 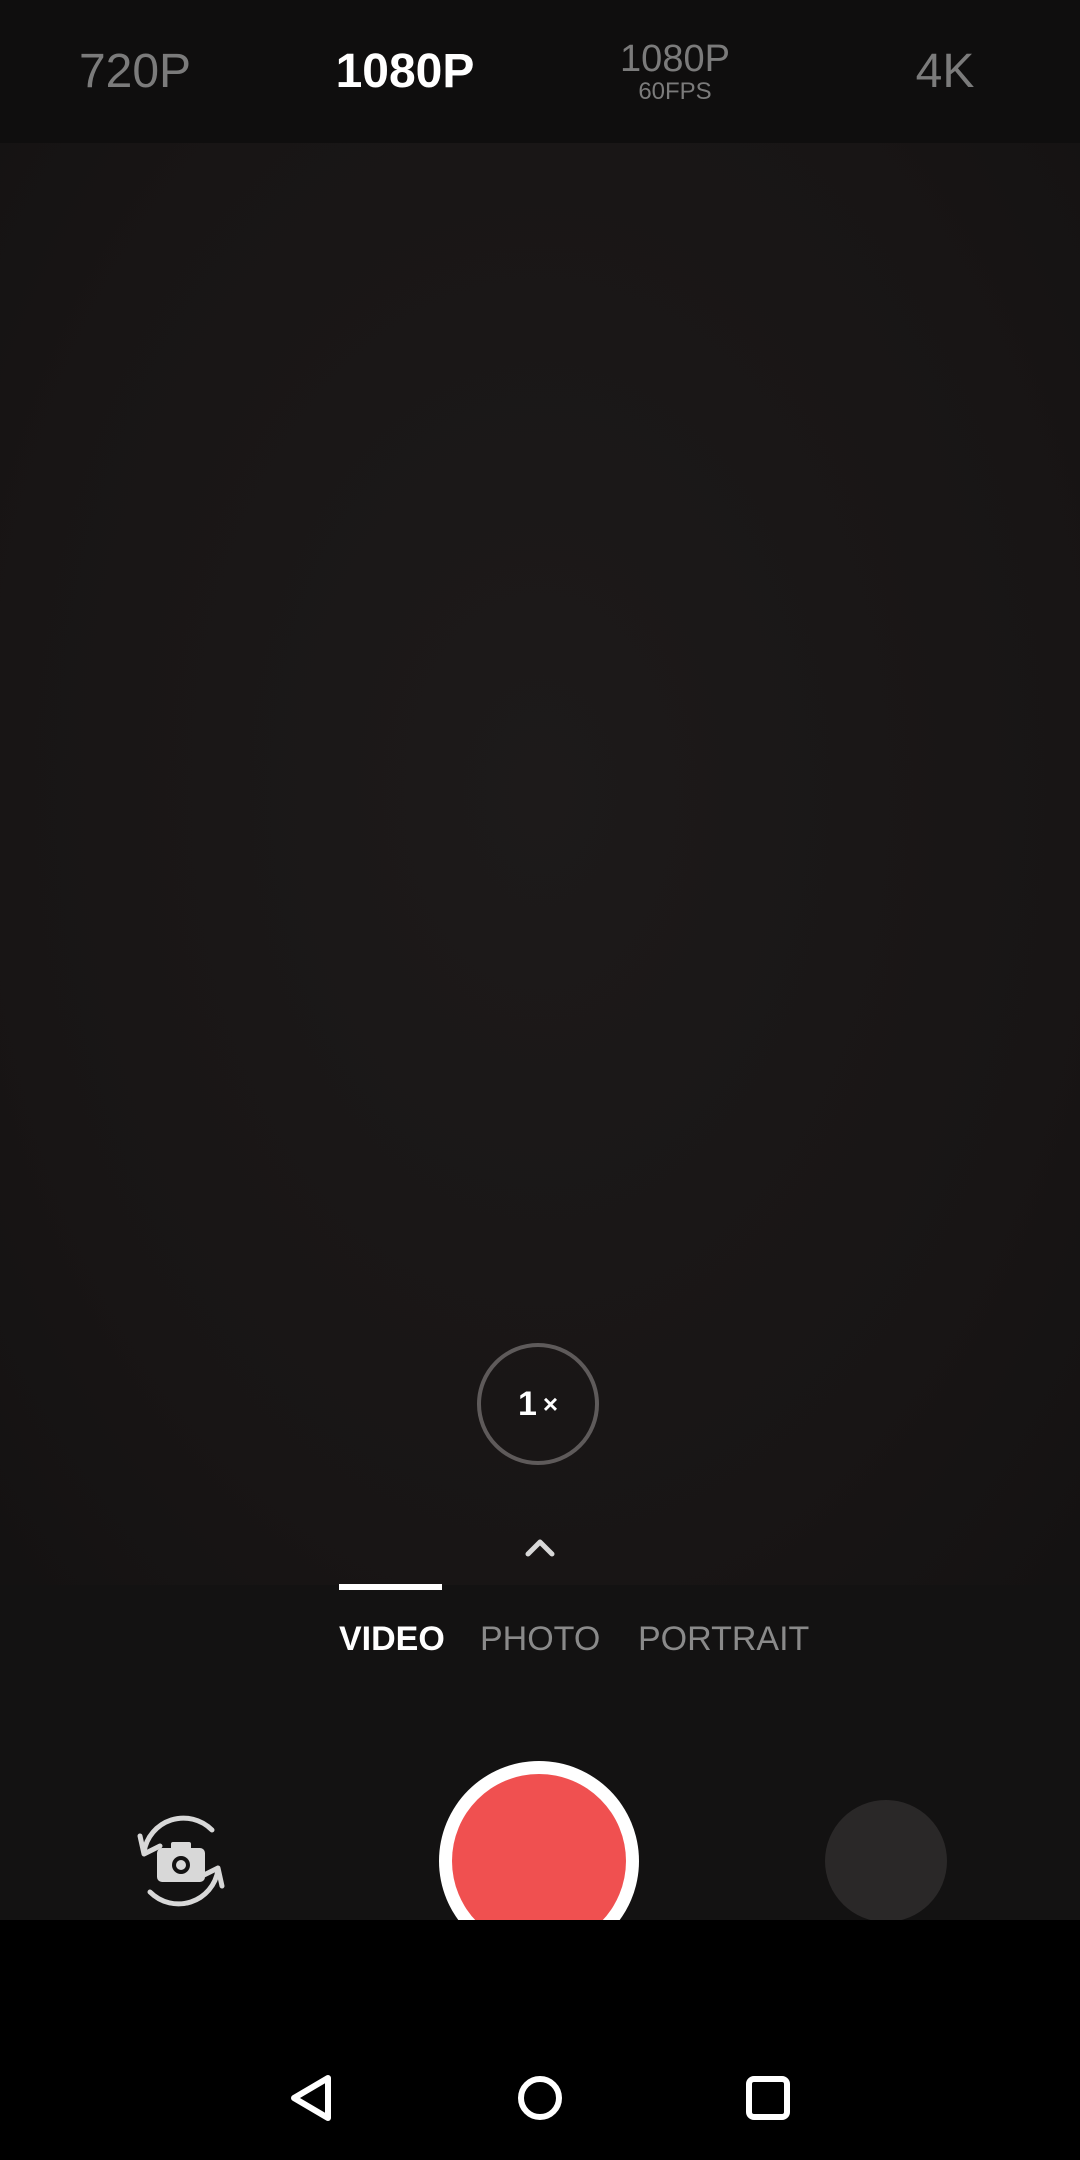 What do you see at coordinates (768, 2098) in the screenshot?
I see `recents-icon` at bounding box center [768, 2098].